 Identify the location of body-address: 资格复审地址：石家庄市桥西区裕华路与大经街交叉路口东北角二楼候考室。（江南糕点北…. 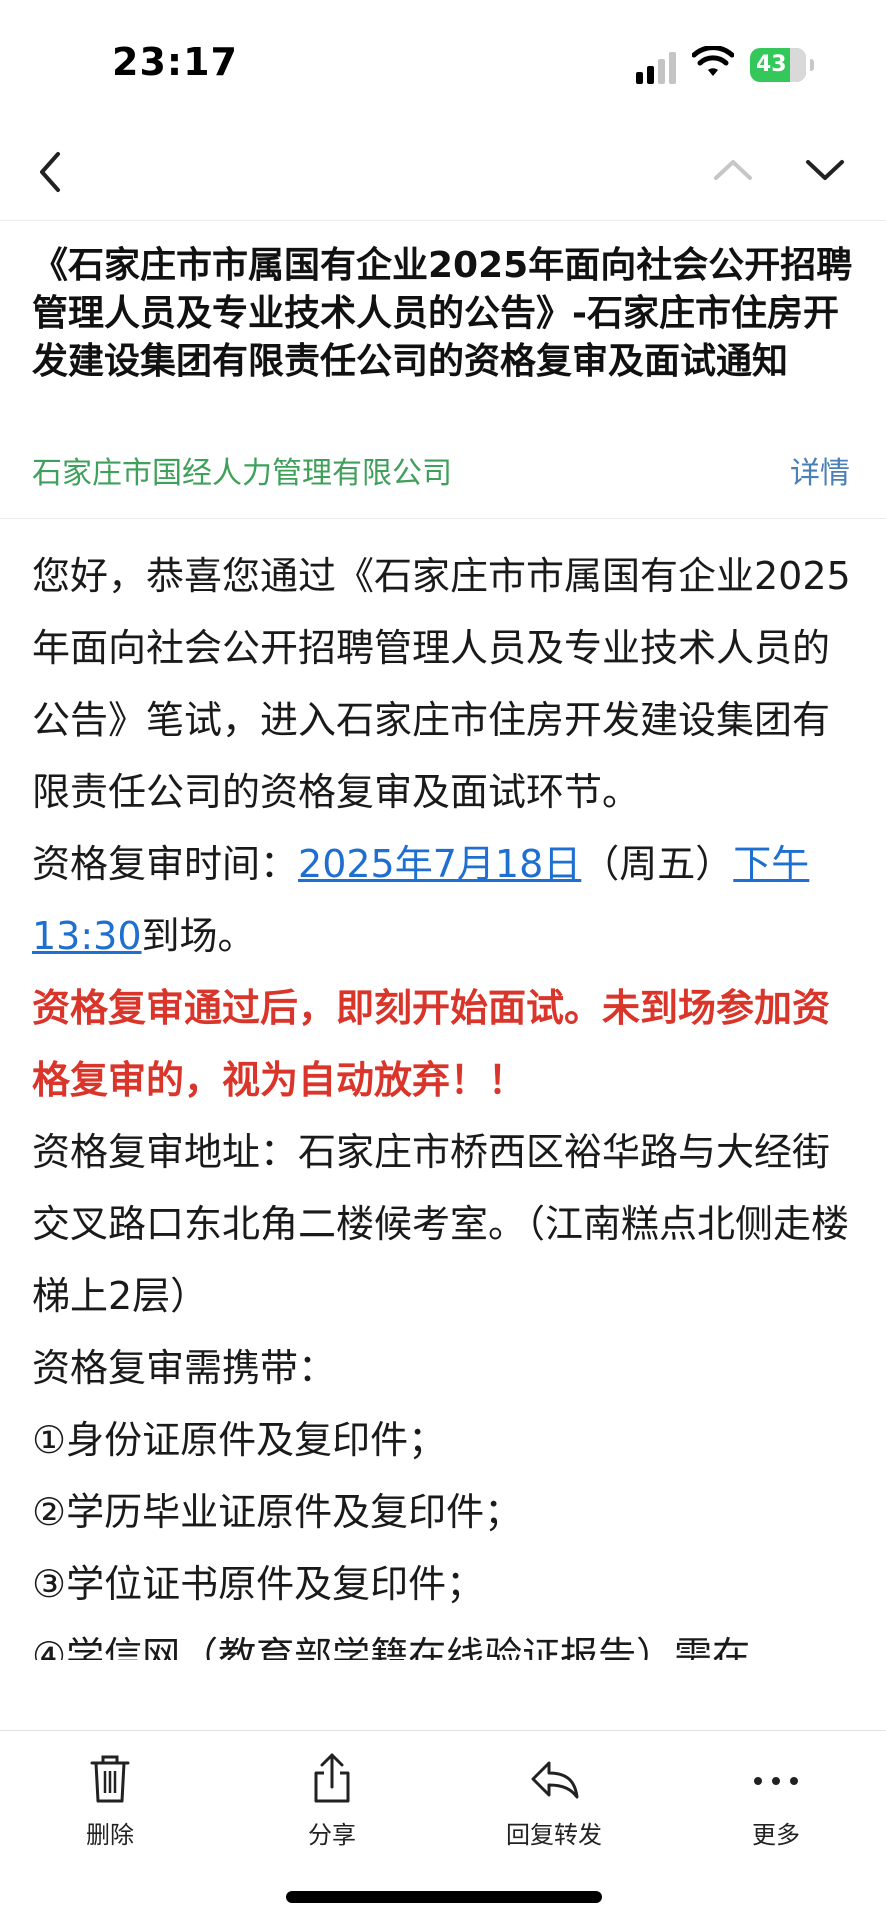
(441, 1224).